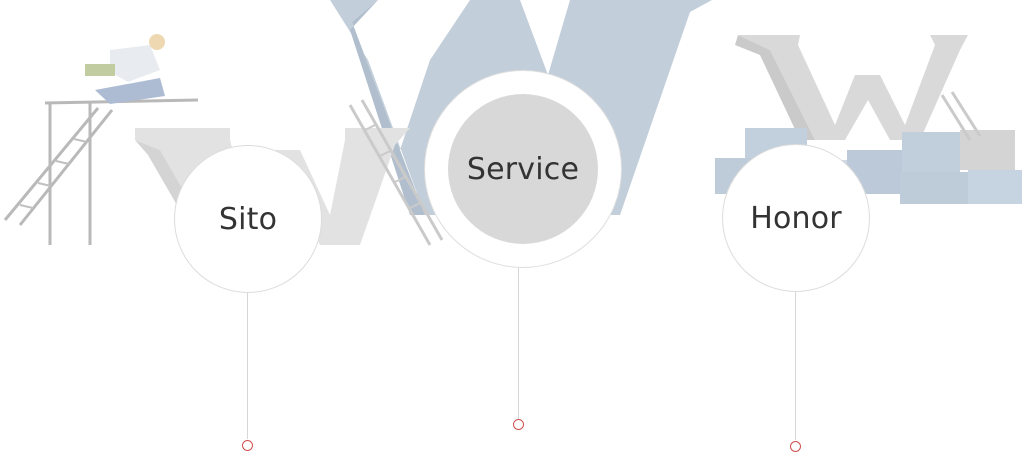  I want to click on timeline-dot-honor, so click(795, 446).